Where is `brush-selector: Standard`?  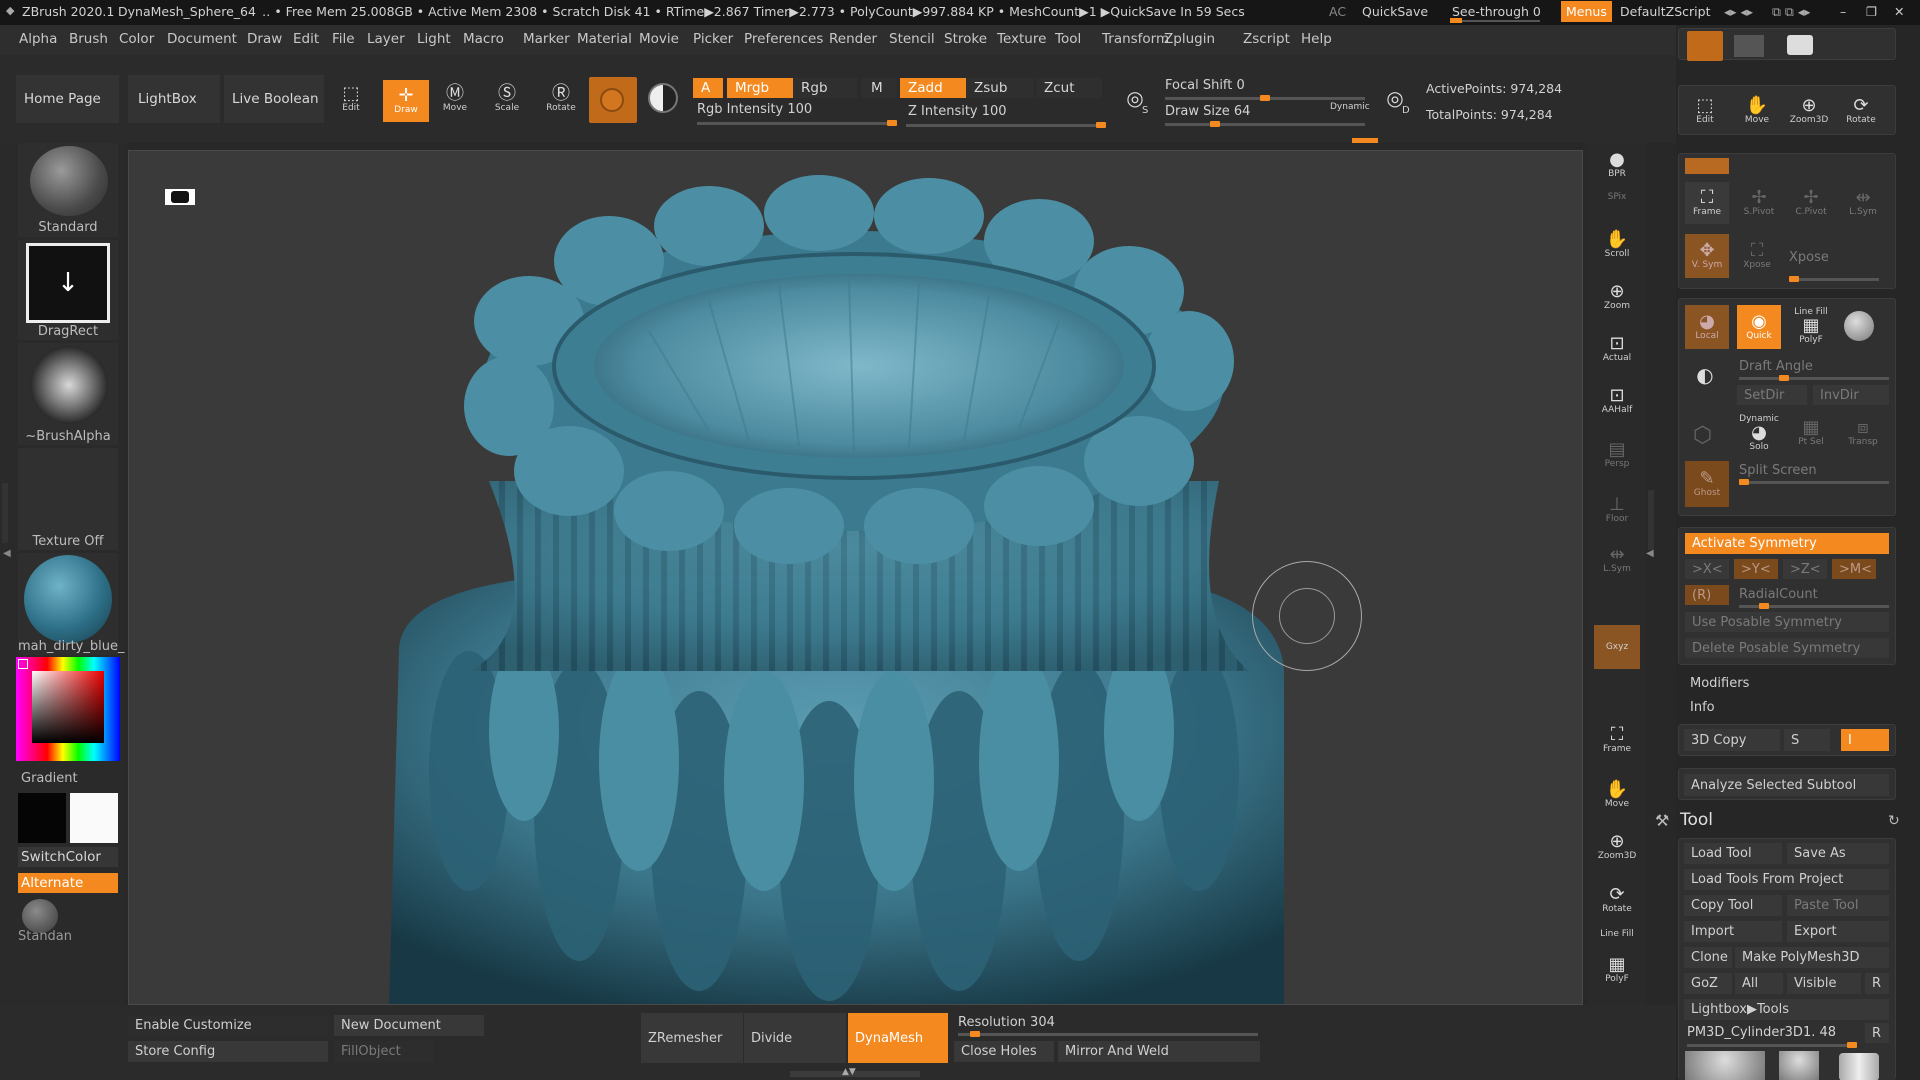
brush-selector: Standard is located at coordinates (68, 190).